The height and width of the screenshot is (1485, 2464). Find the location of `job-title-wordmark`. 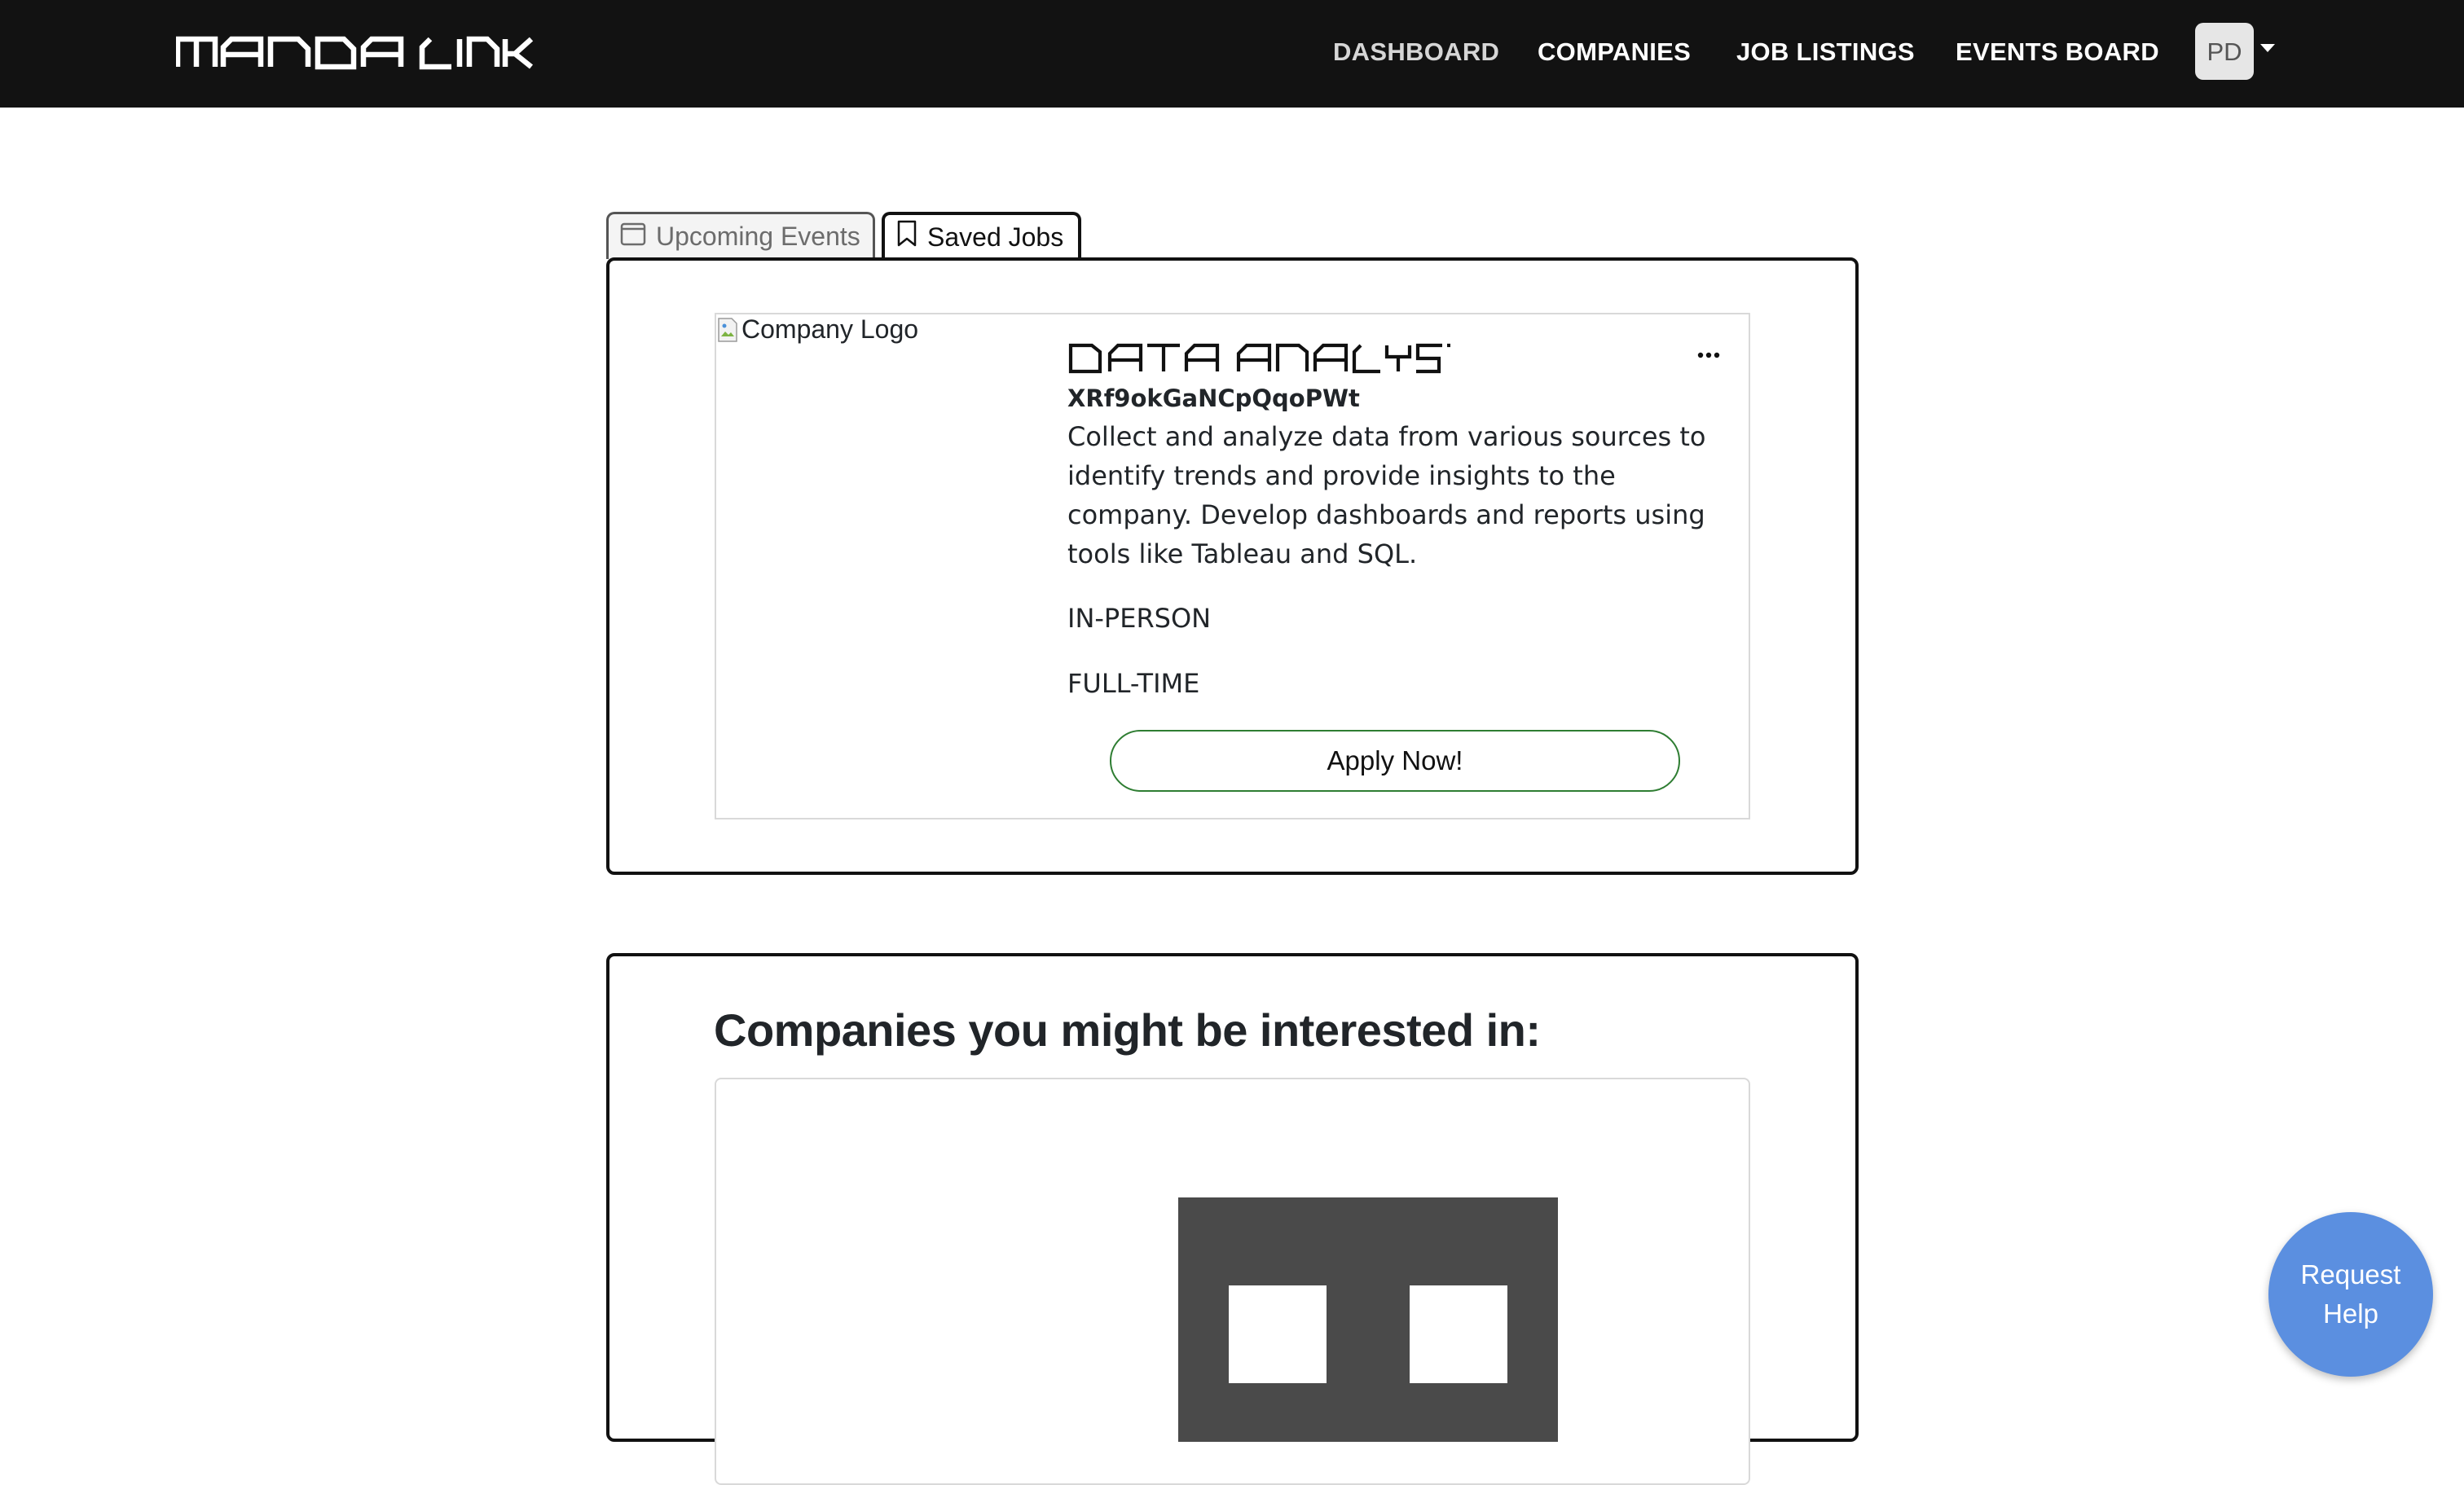

job-title-wordmark is located at coordinates (1259, 358).